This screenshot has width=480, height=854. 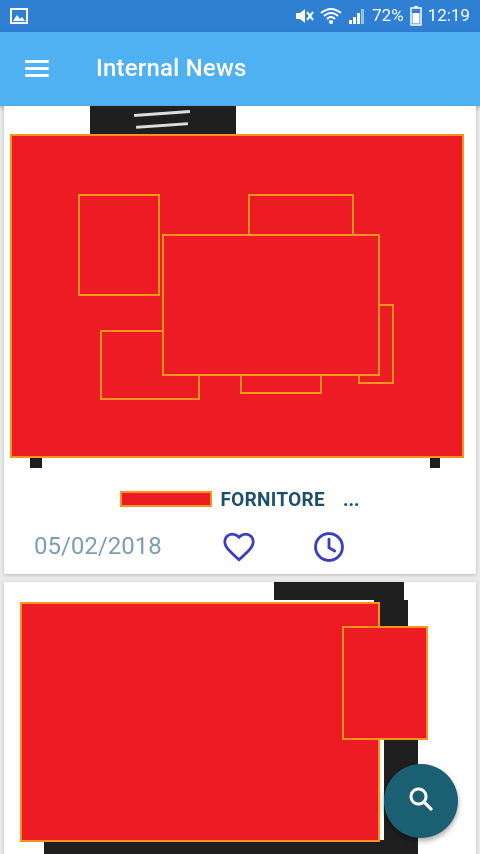 What do you see at coordinates (357, 16) in the screenshot?
I see `signal-icon` at bounding box center [357, 16].